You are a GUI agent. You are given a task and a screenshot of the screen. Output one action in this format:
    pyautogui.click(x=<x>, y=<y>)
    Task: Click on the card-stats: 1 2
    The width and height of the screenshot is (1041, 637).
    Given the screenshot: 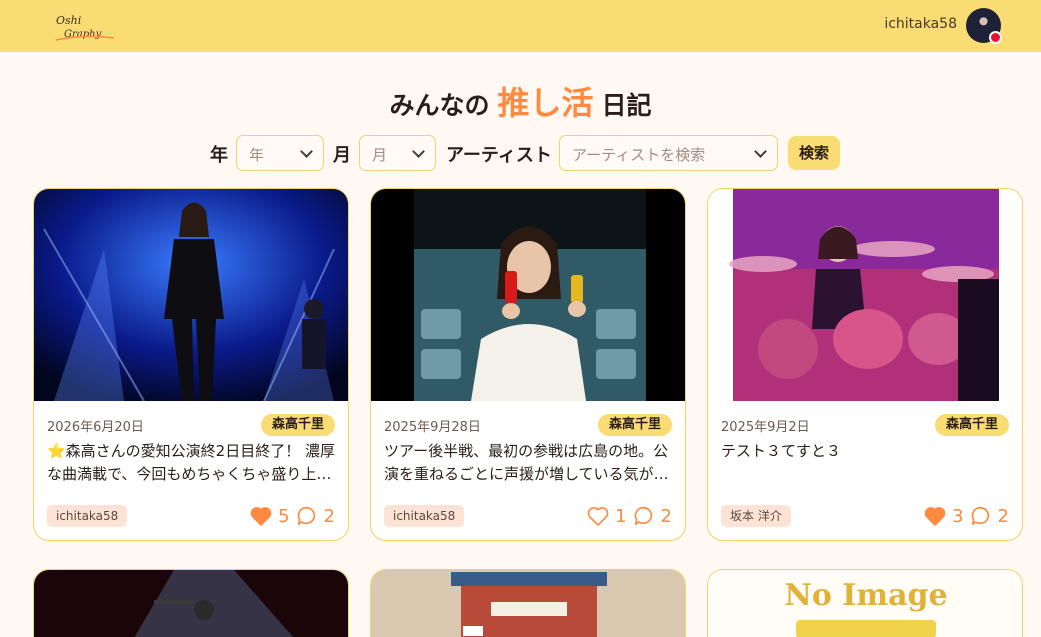 What is the action you would take?
    pyautogui.click(x=629, y=516)
    